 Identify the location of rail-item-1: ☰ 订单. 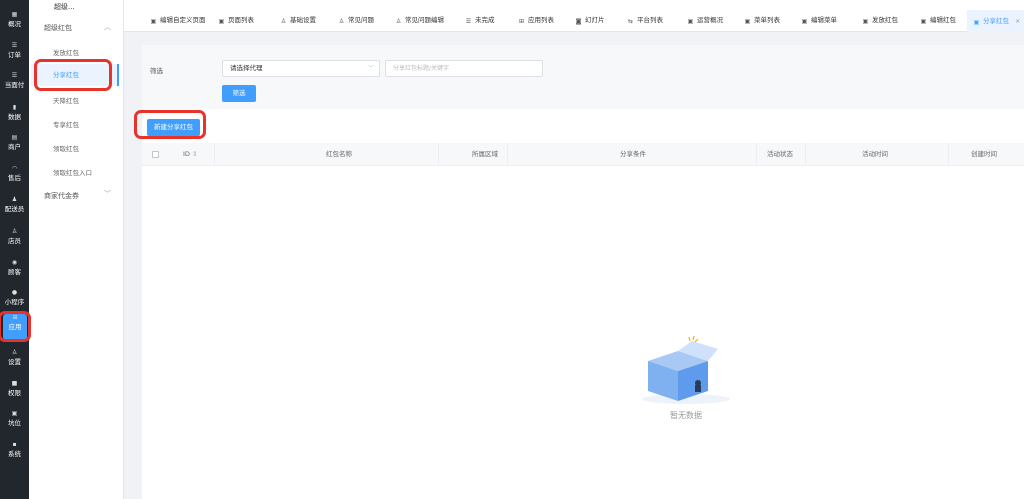
(14, 53).